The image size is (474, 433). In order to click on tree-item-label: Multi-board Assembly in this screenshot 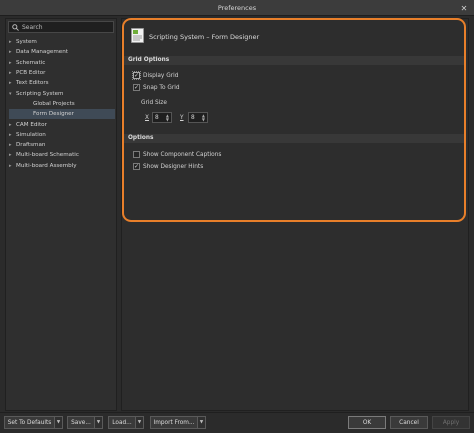, I will do `click(46, 165)`.